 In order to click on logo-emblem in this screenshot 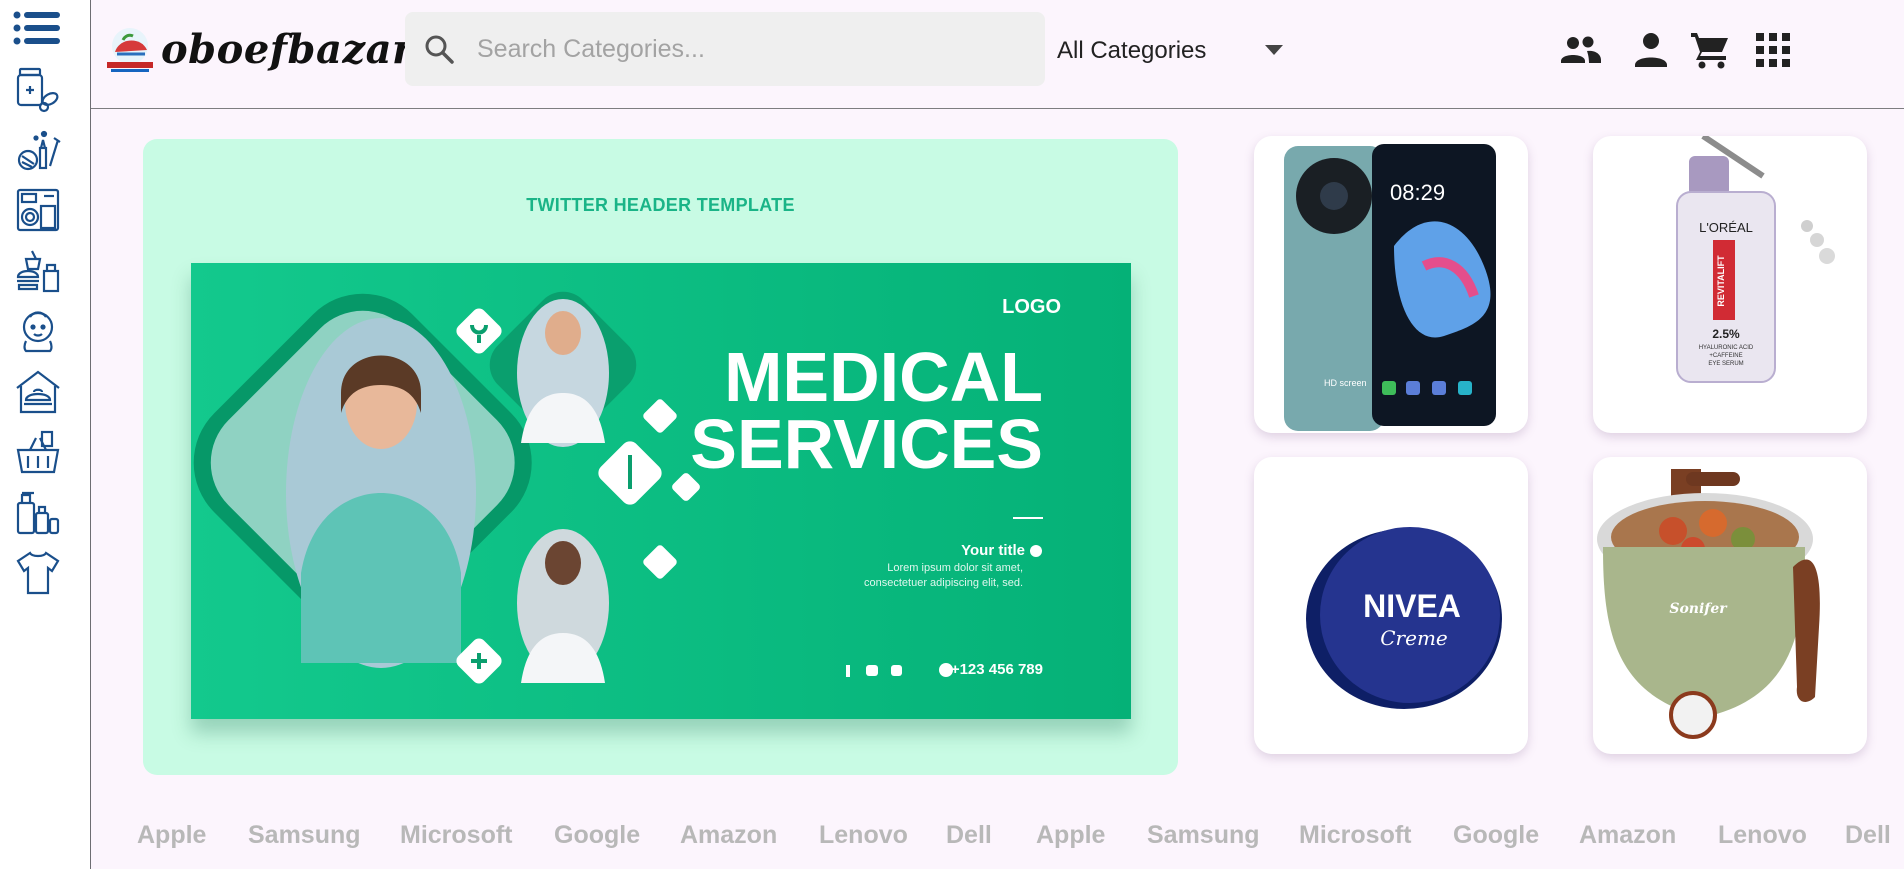, I will do `click(130, 50)`.